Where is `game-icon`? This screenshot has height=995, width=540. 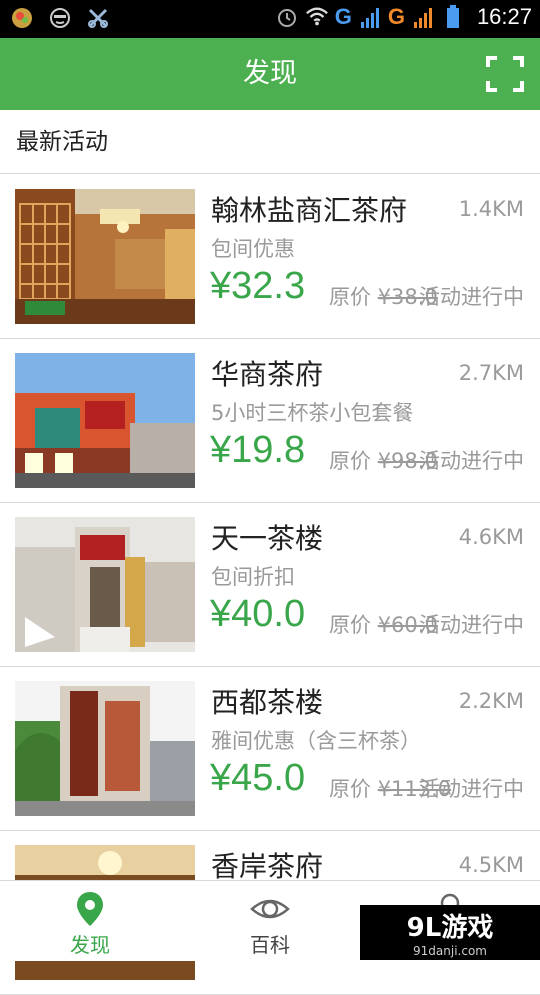 game-icon is located at coordinates (22, 18).